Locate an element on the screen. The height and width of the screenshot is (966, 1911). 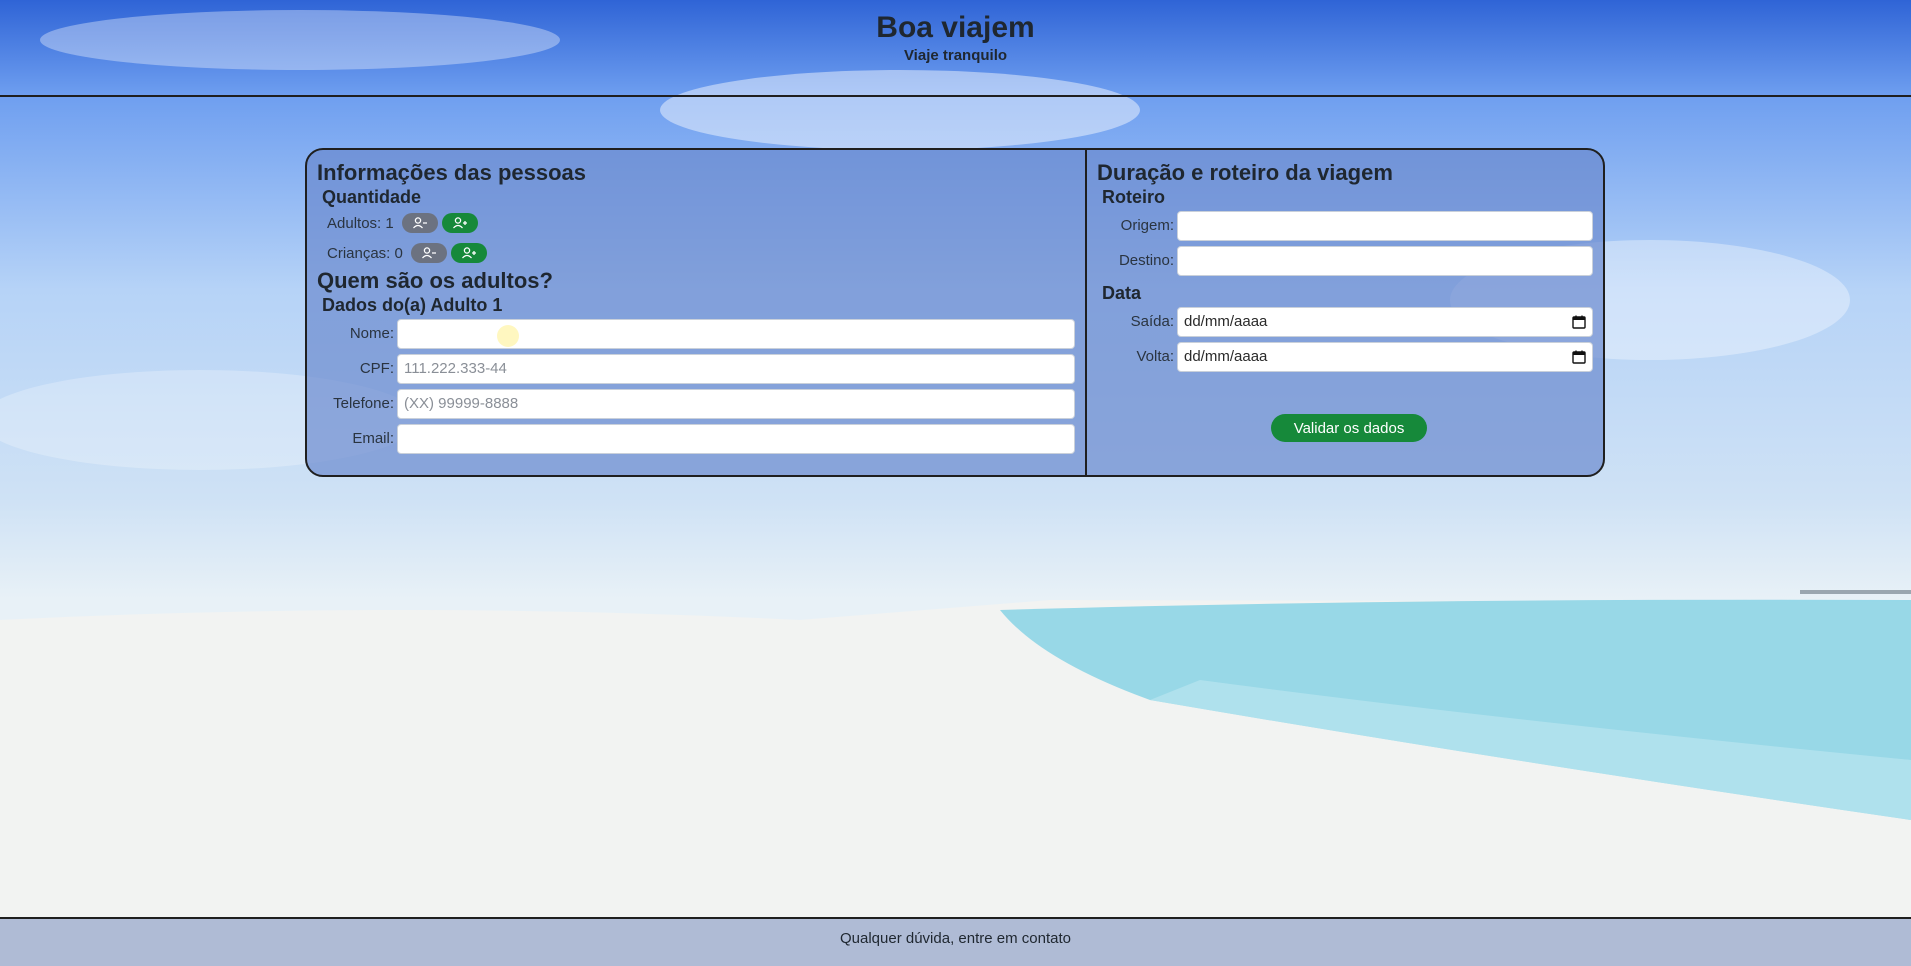
email-input is located at coordinates (736, 438).